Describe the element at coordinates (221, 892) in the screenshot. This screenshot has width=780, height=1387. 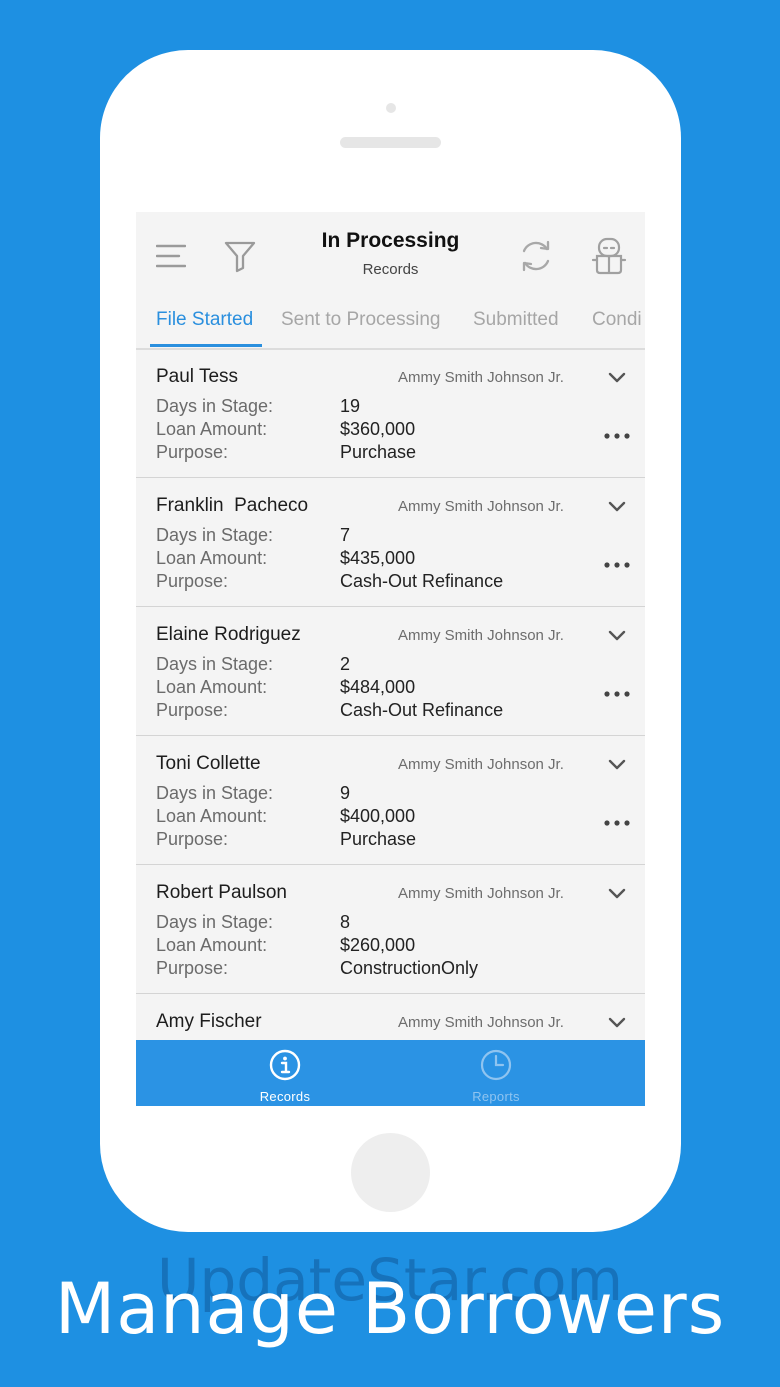
I see `borrower-name: Robert Paulson` at that location.